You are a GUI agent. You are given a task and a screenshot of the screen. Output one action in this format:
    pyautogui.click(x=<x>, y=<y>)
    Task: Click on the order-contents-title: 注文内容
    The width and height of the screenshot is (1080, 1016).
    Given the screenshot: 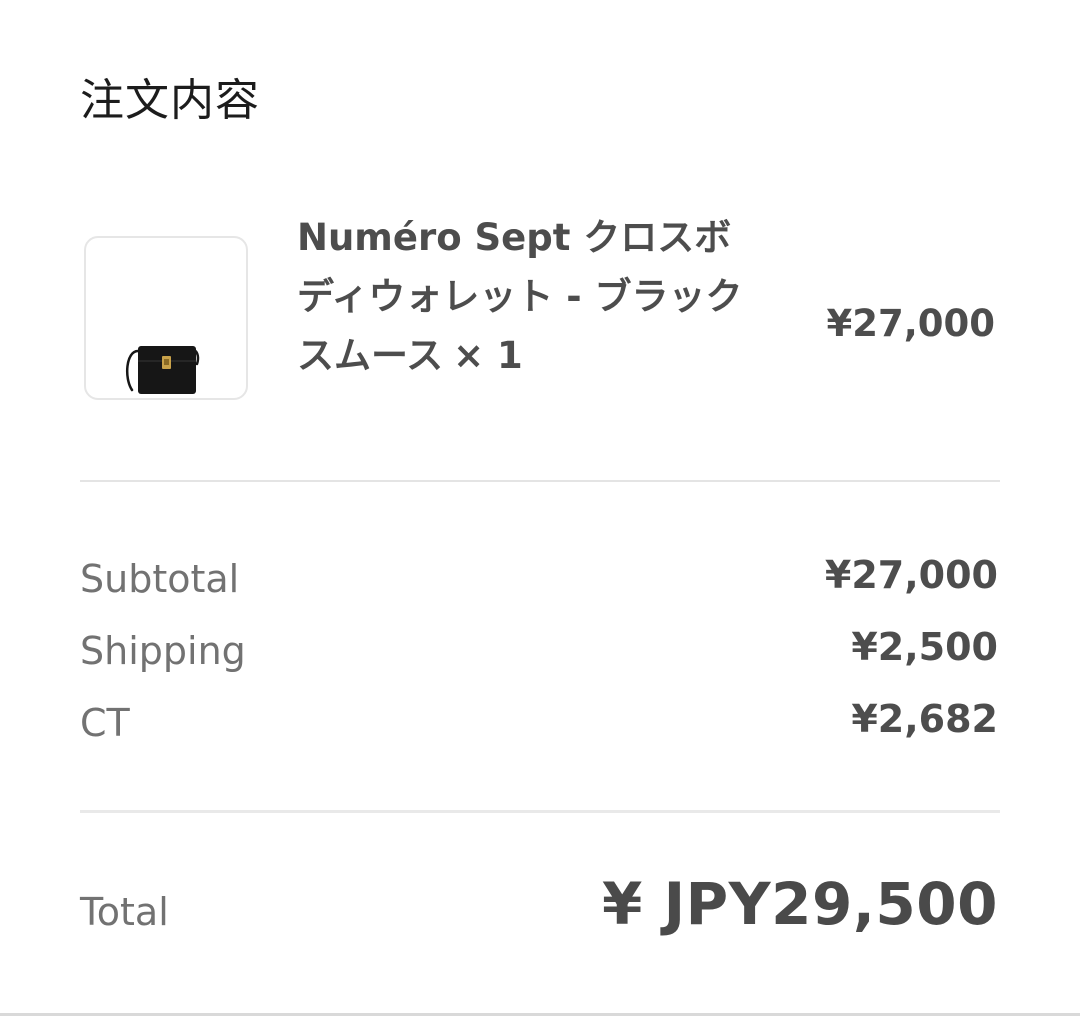 What is the action you would take?
    pyautogui.click(x=170, y=100)
    